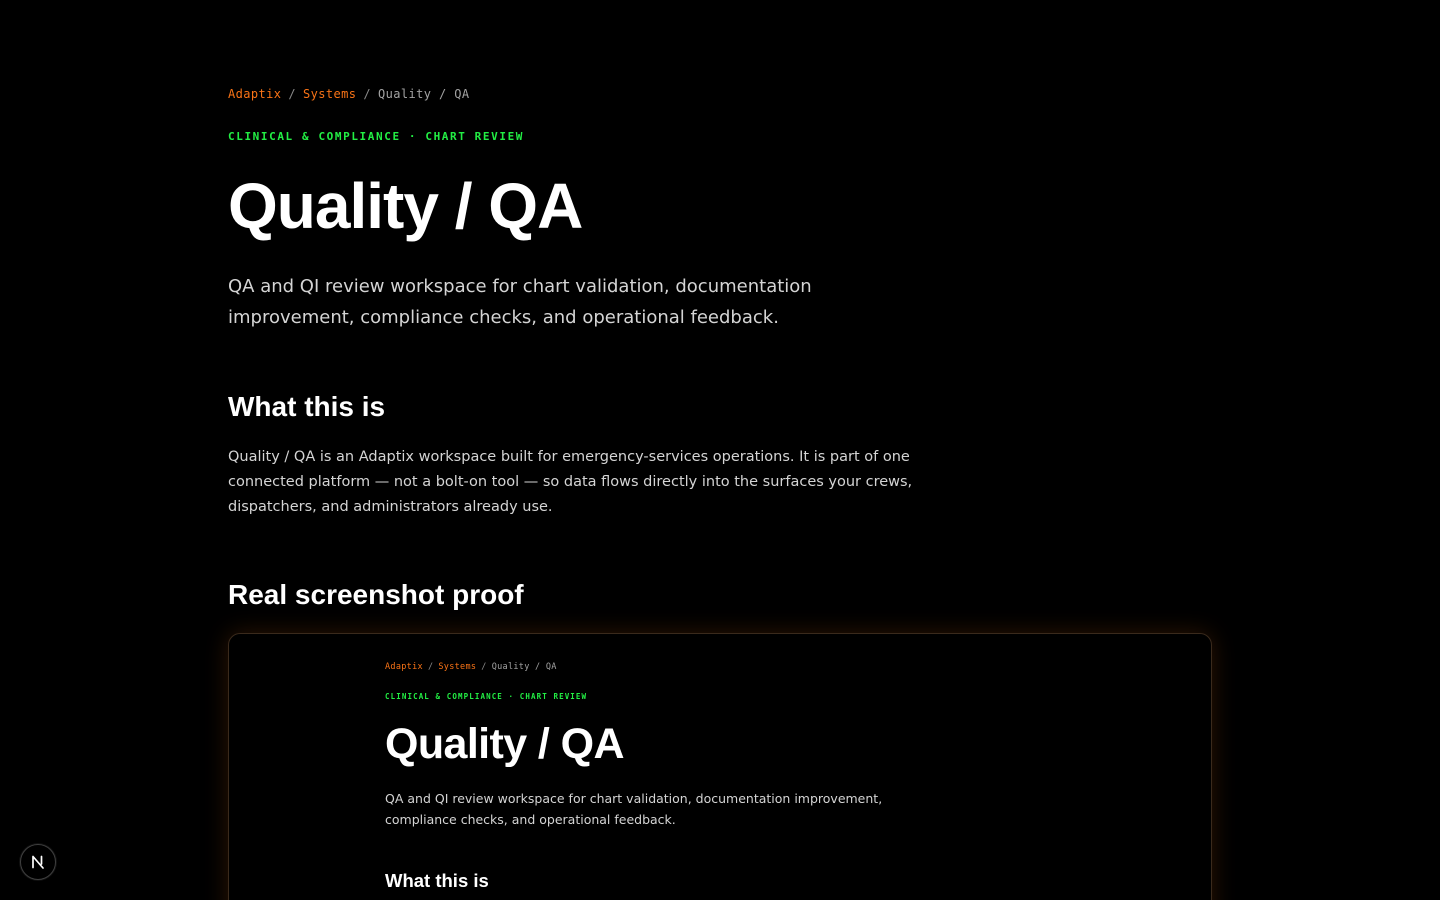  Describe the element at coordinates (376, 136) in the screenshot. I see `category-eyebrow: CLINICAL & COMPLIANCE · CHART REVIEW` at that location.